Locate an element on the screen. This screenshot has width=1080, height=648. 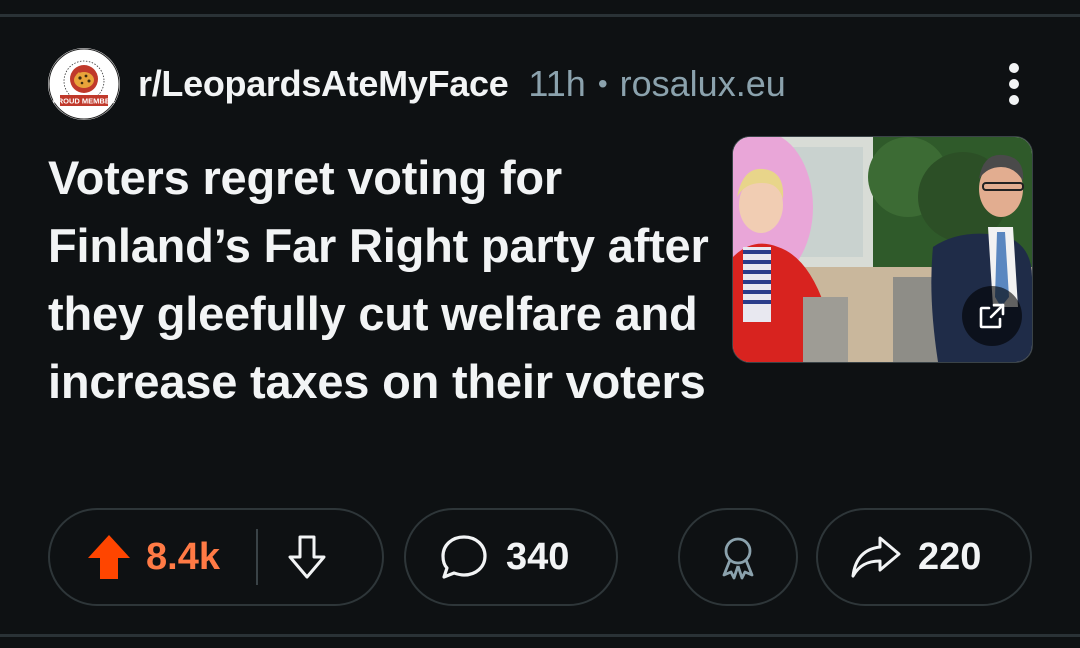
comments-button: 340 is located at coordinates (511, 557).